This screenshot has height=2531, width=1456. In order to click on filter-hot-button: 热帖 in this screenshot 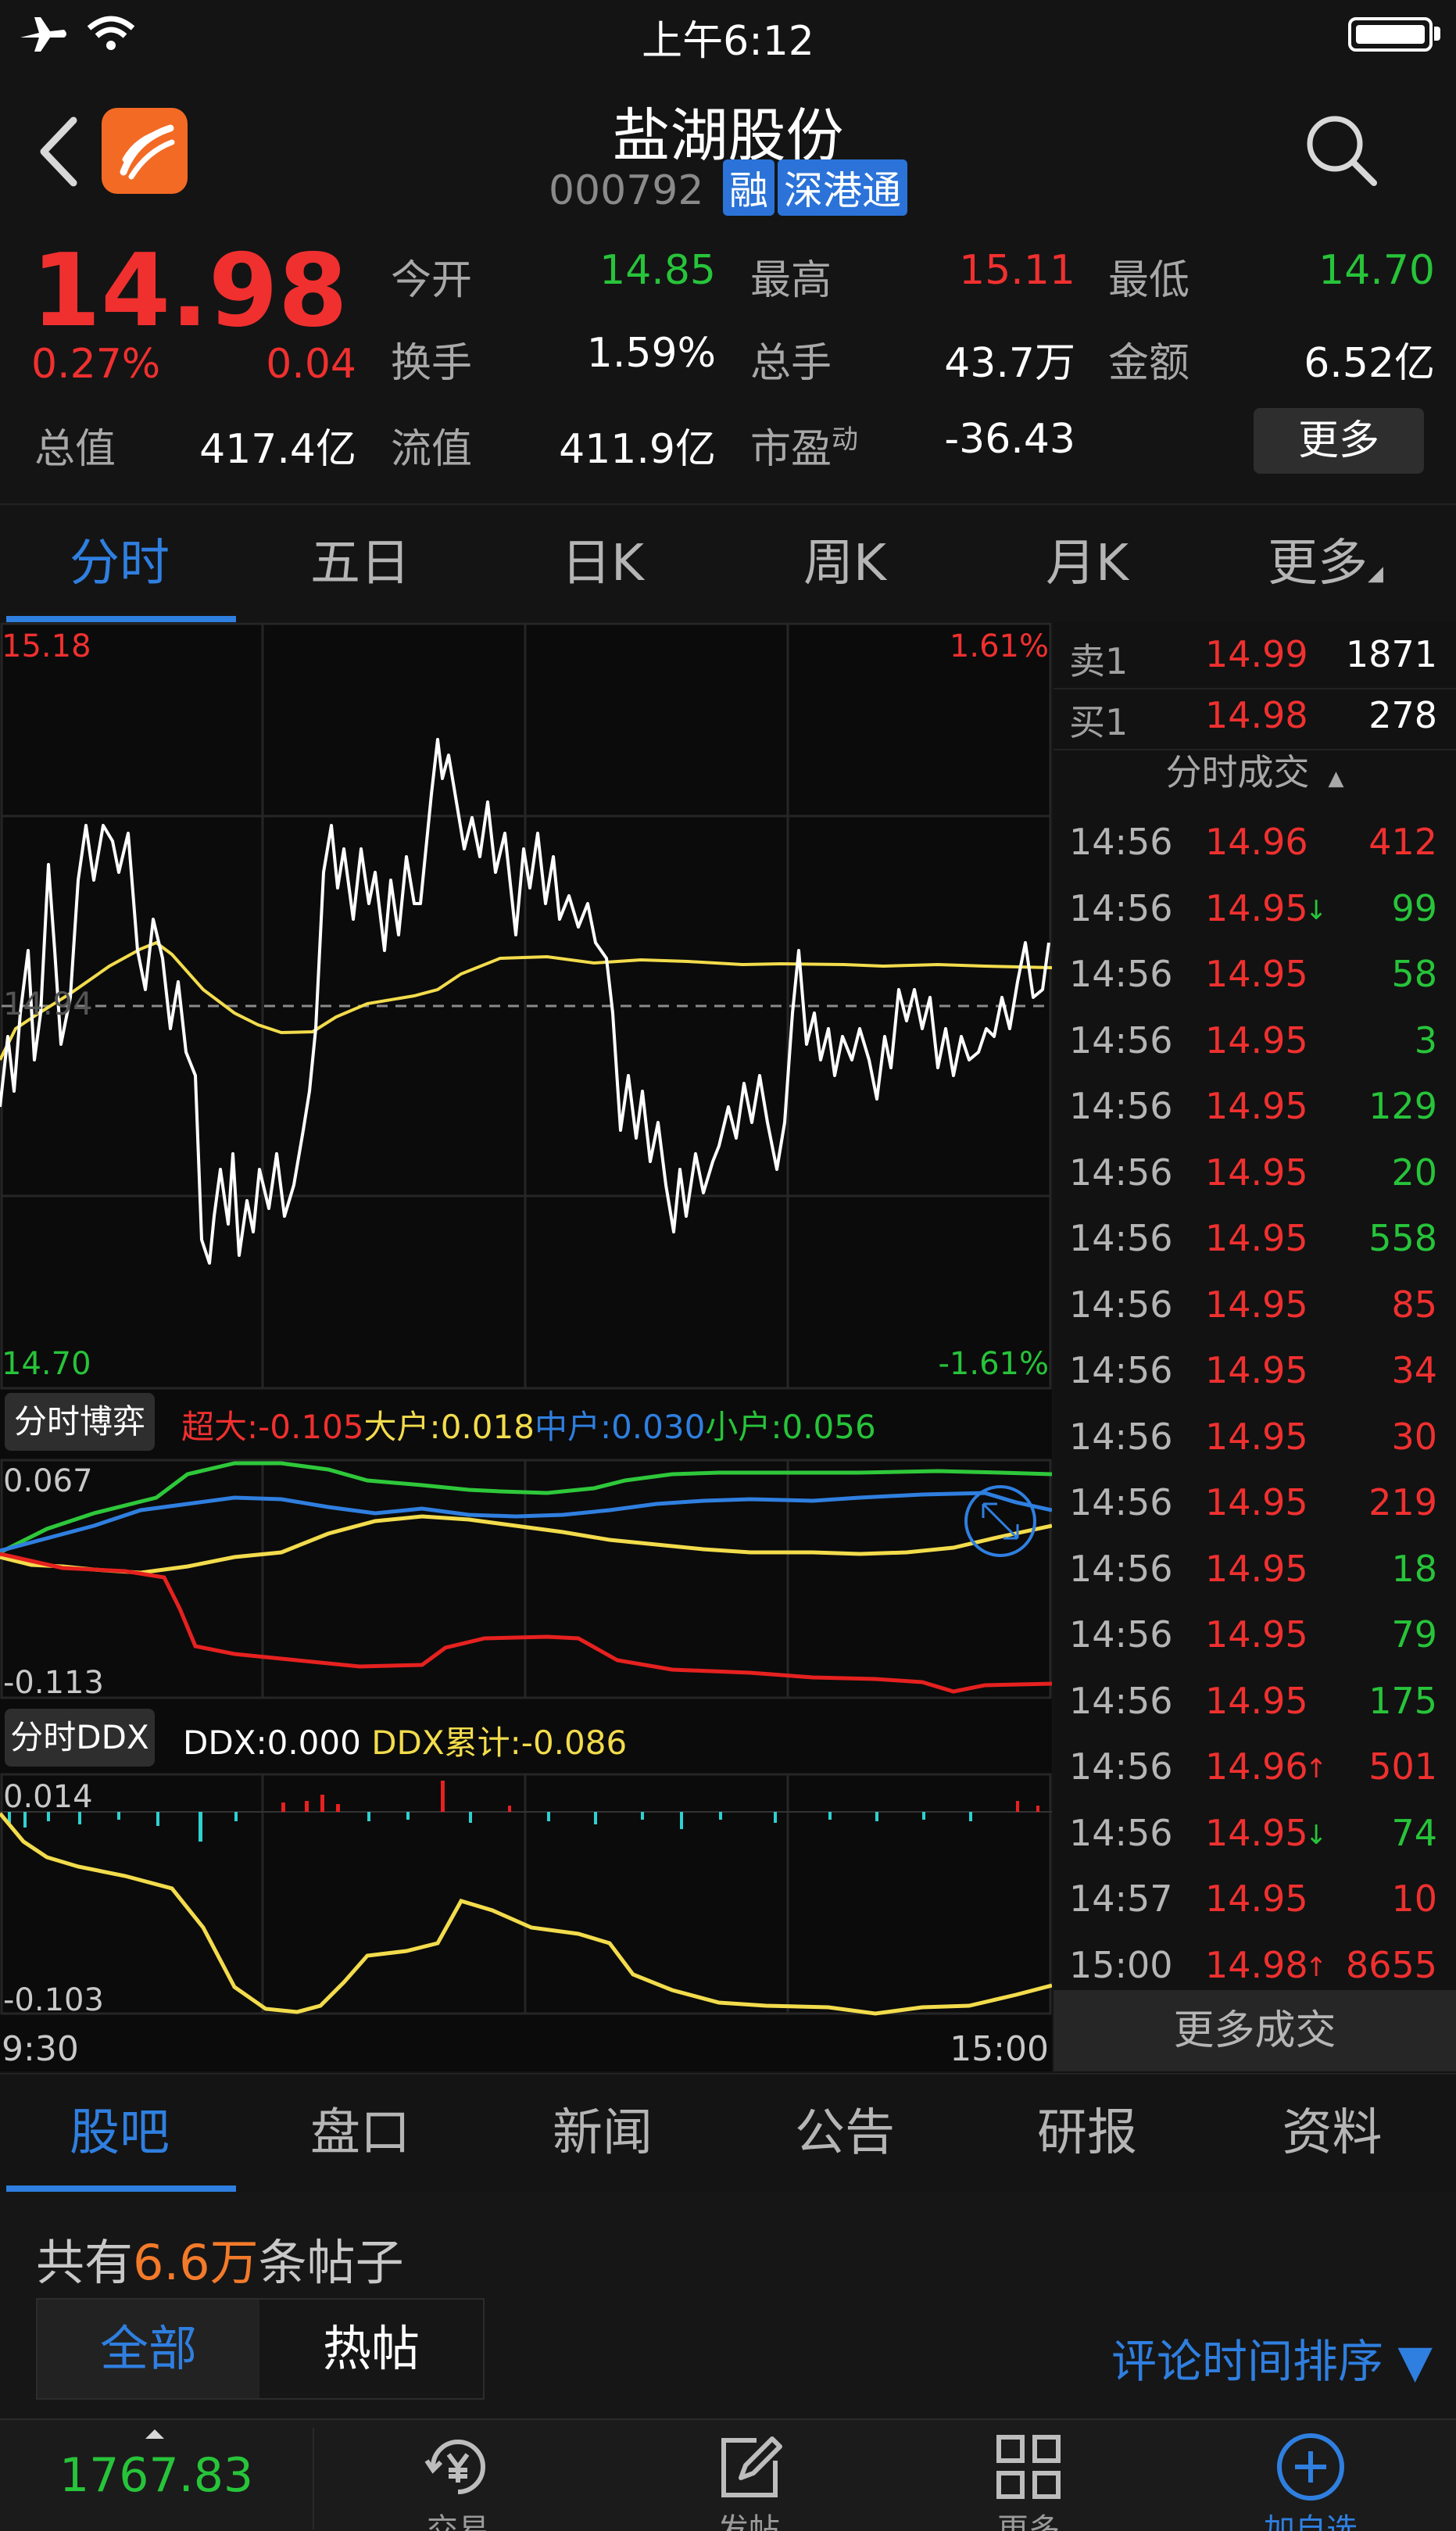, I will do `click(371, 2349)`.